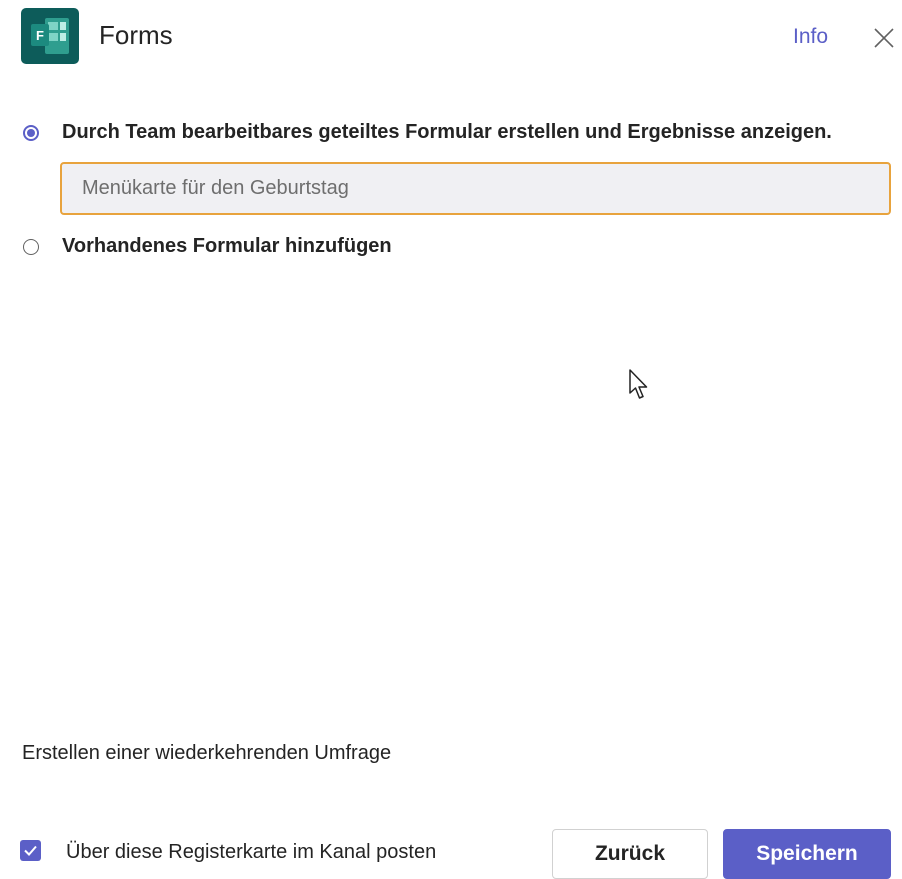  What do you see at coordinates (884, 38) in the screenshot?
I see `close-icon` at bounding box center [884, 38].